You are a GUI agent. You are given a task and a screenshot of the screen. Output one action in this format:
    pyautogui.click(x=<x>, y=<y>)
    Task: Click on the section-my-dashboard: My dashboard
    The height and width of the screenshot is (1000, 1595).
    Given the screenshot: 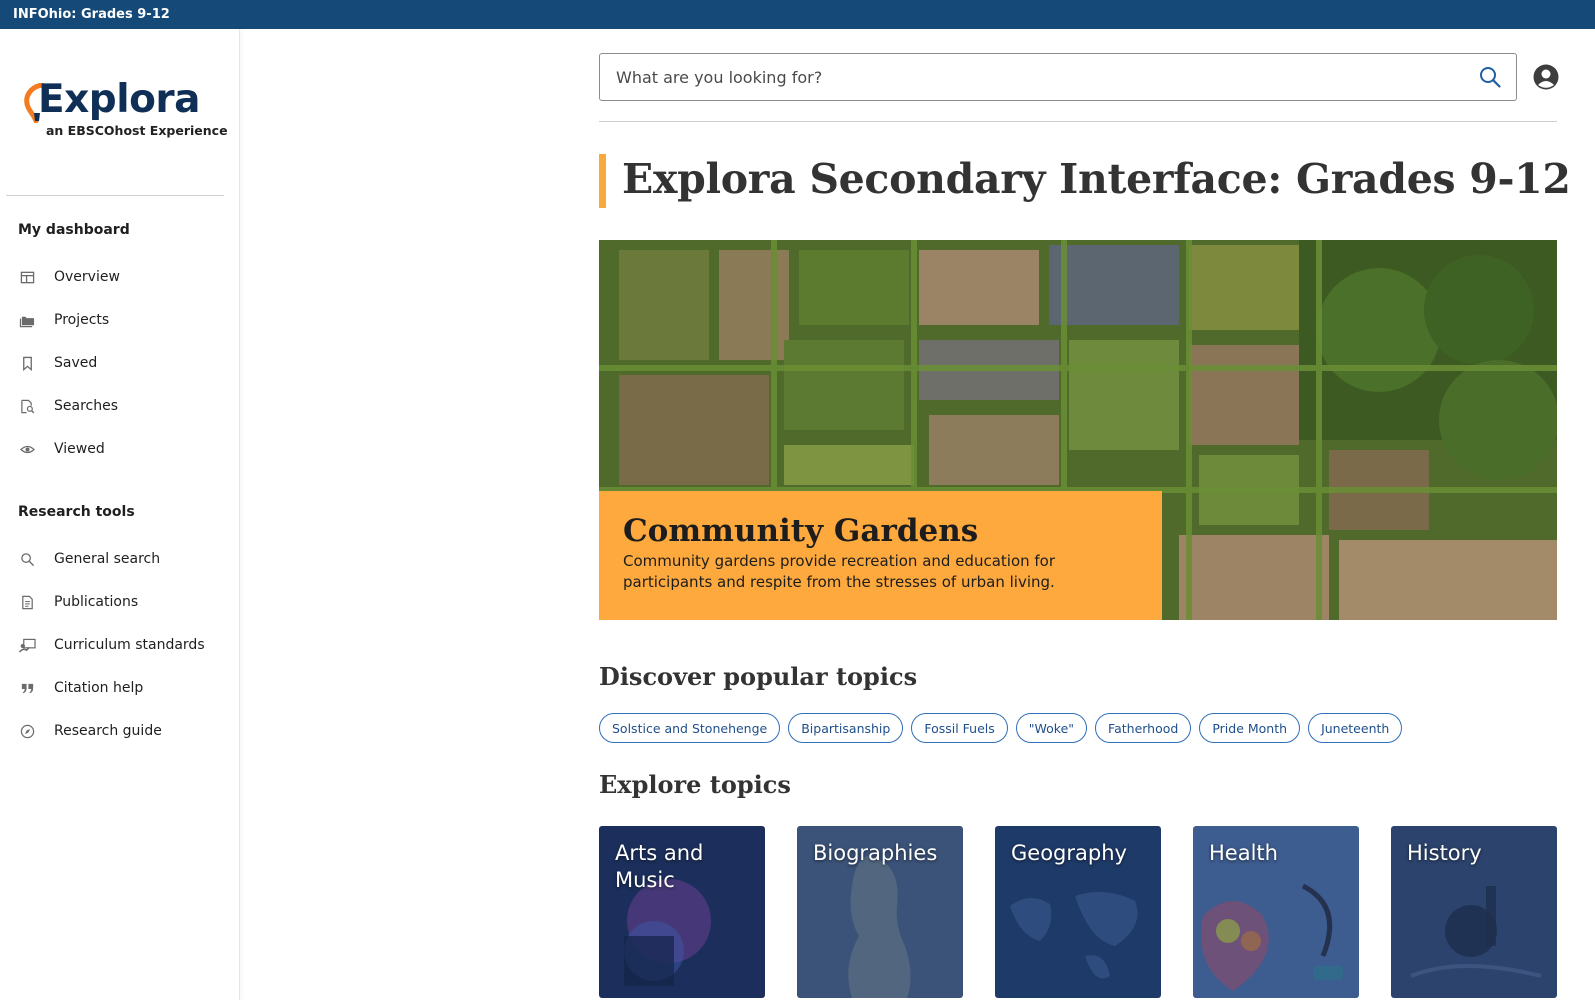 What is the action you would take?
    pyautogui.click(x=74, y=230)
    